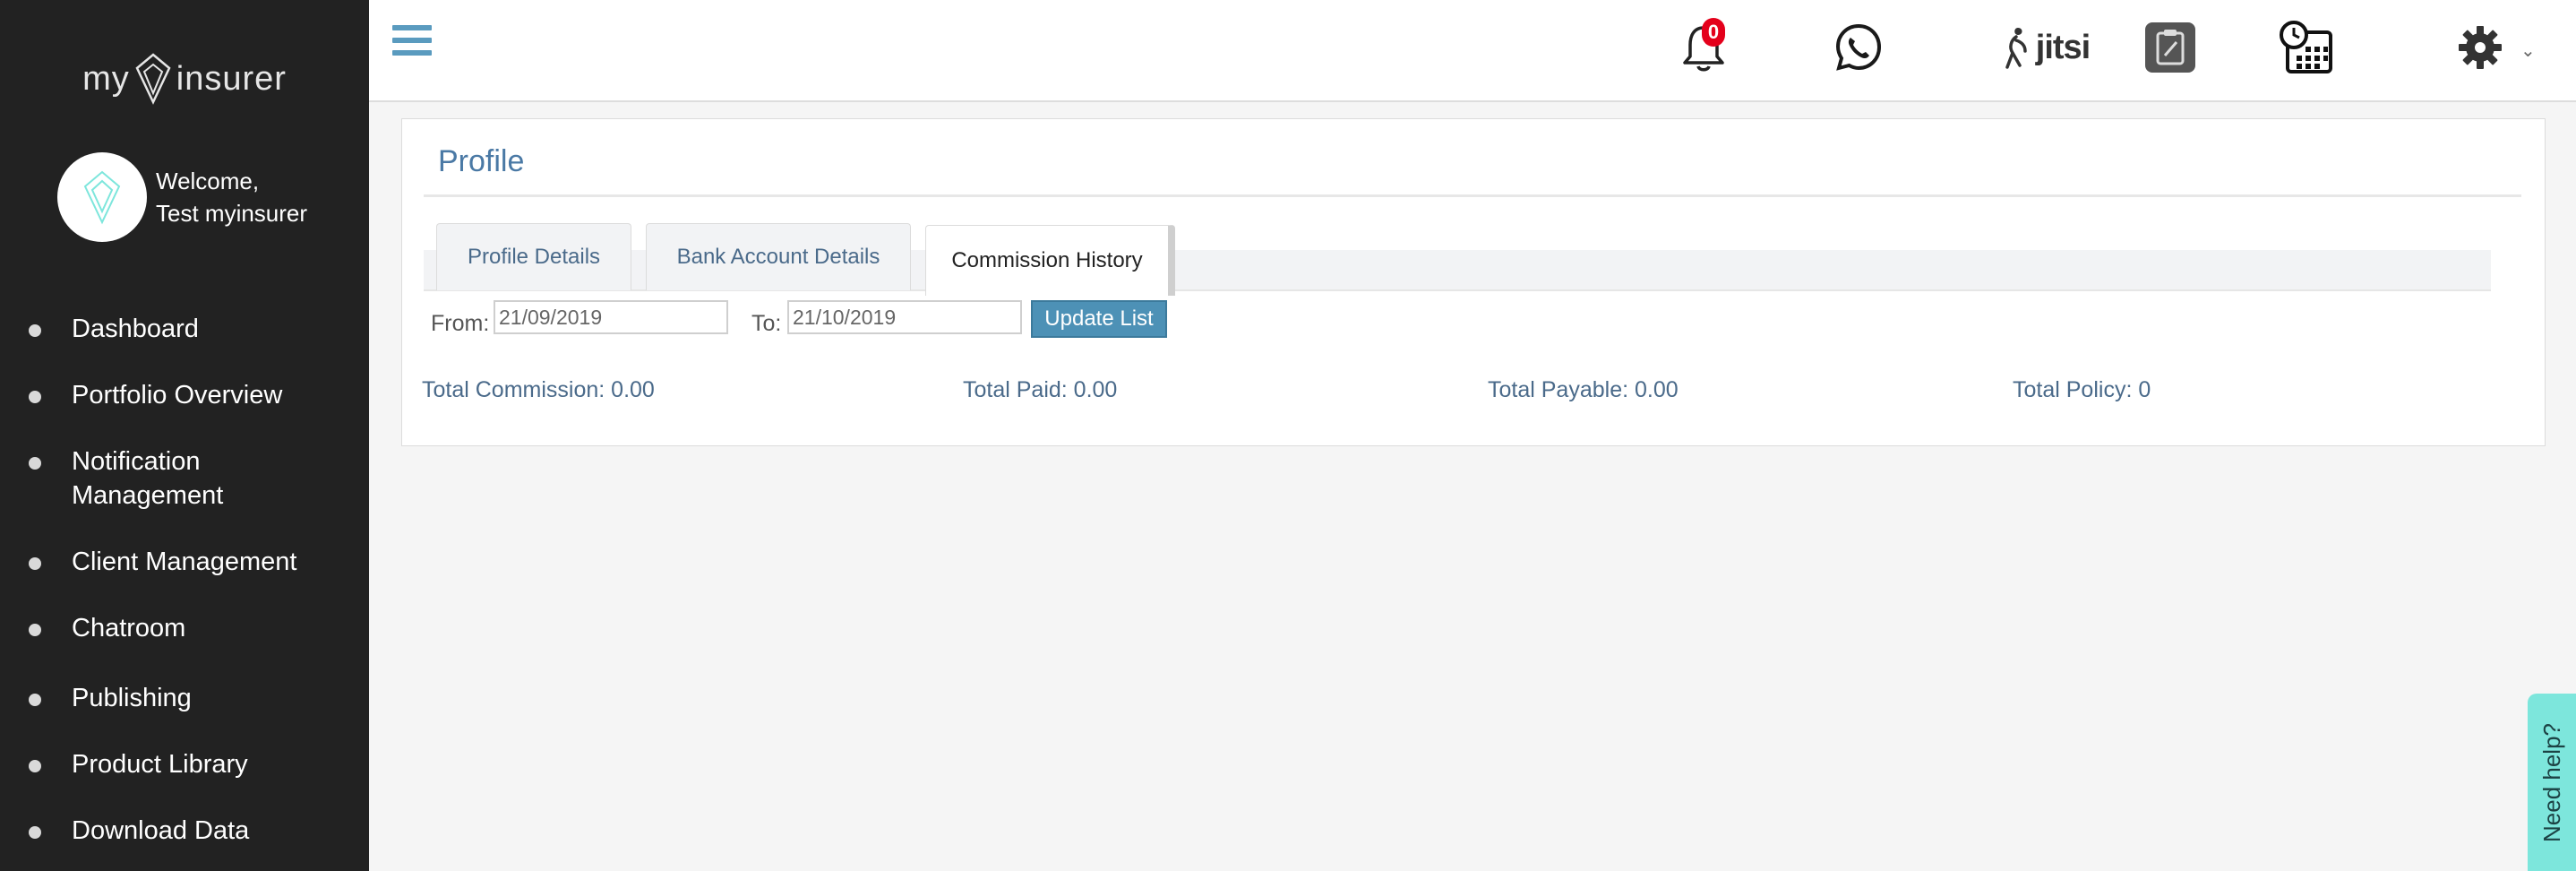 This screenshot has height=871, width=2576. Describe the element at coordinates (460, 323) in the screenshot. I see `from-label: From:` at that location.